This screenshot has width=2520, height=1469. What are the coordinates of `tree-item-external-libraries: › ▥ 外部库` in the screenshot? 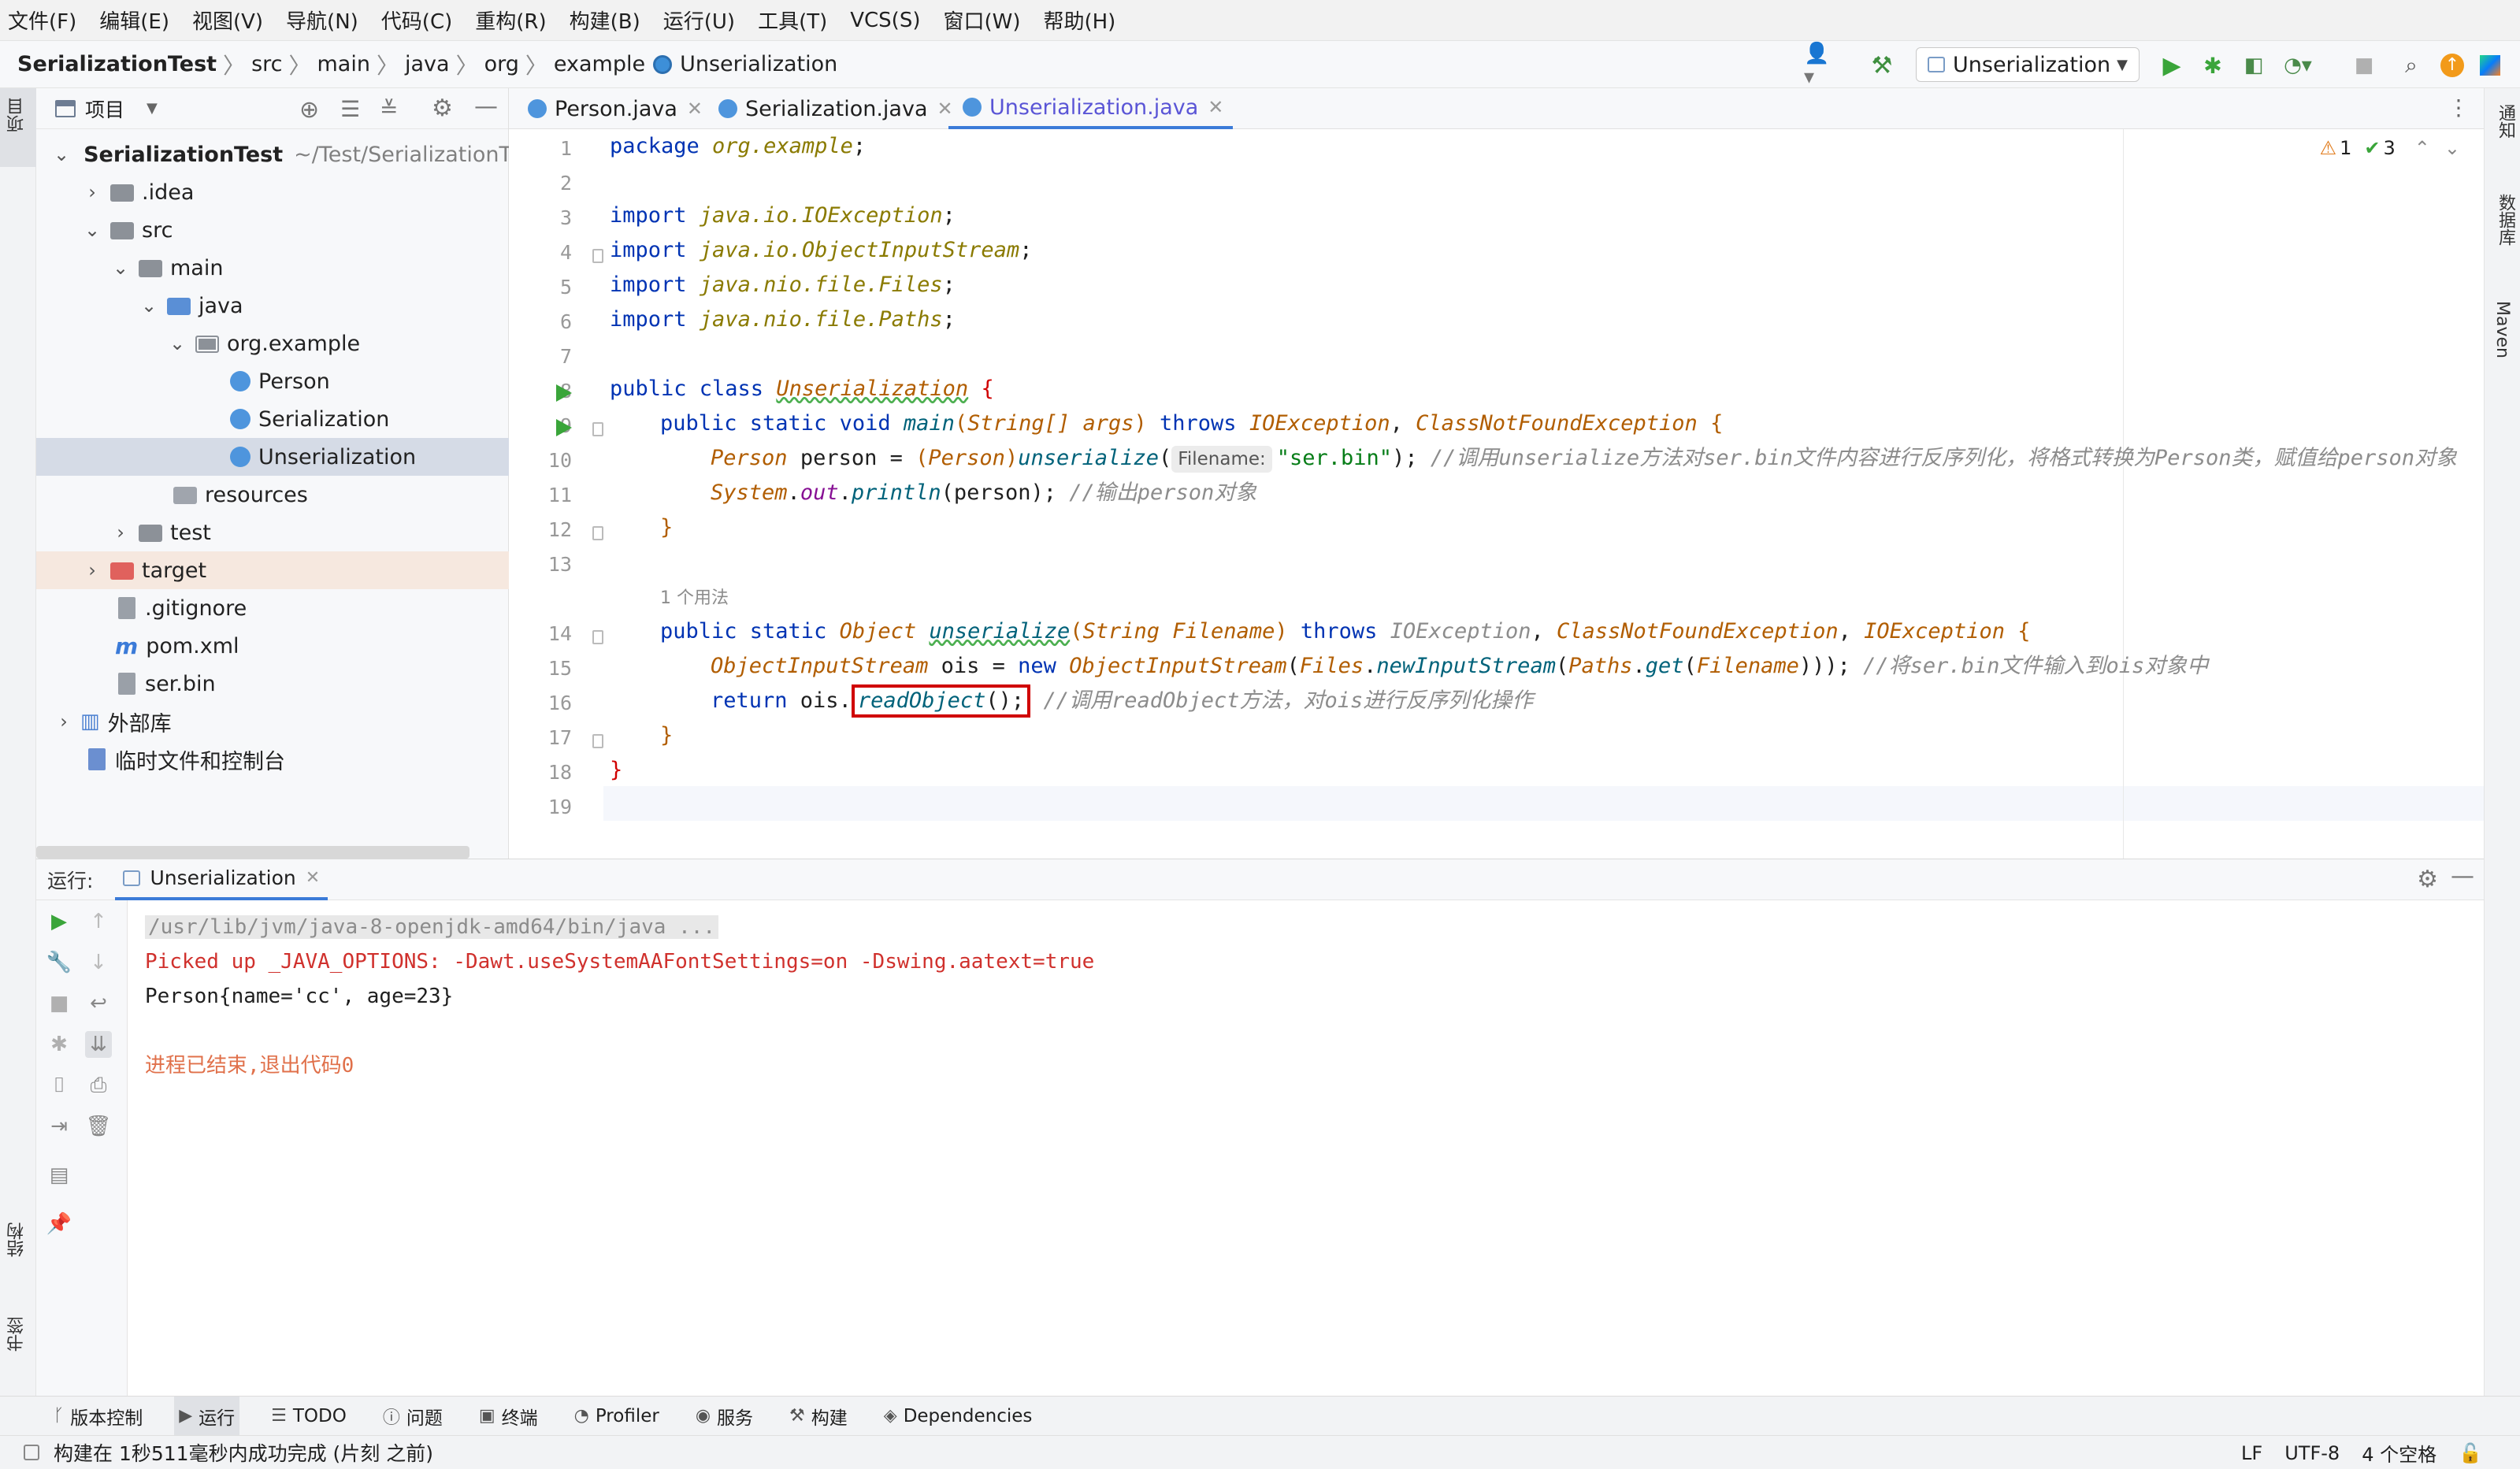 It's located at (272, 721).